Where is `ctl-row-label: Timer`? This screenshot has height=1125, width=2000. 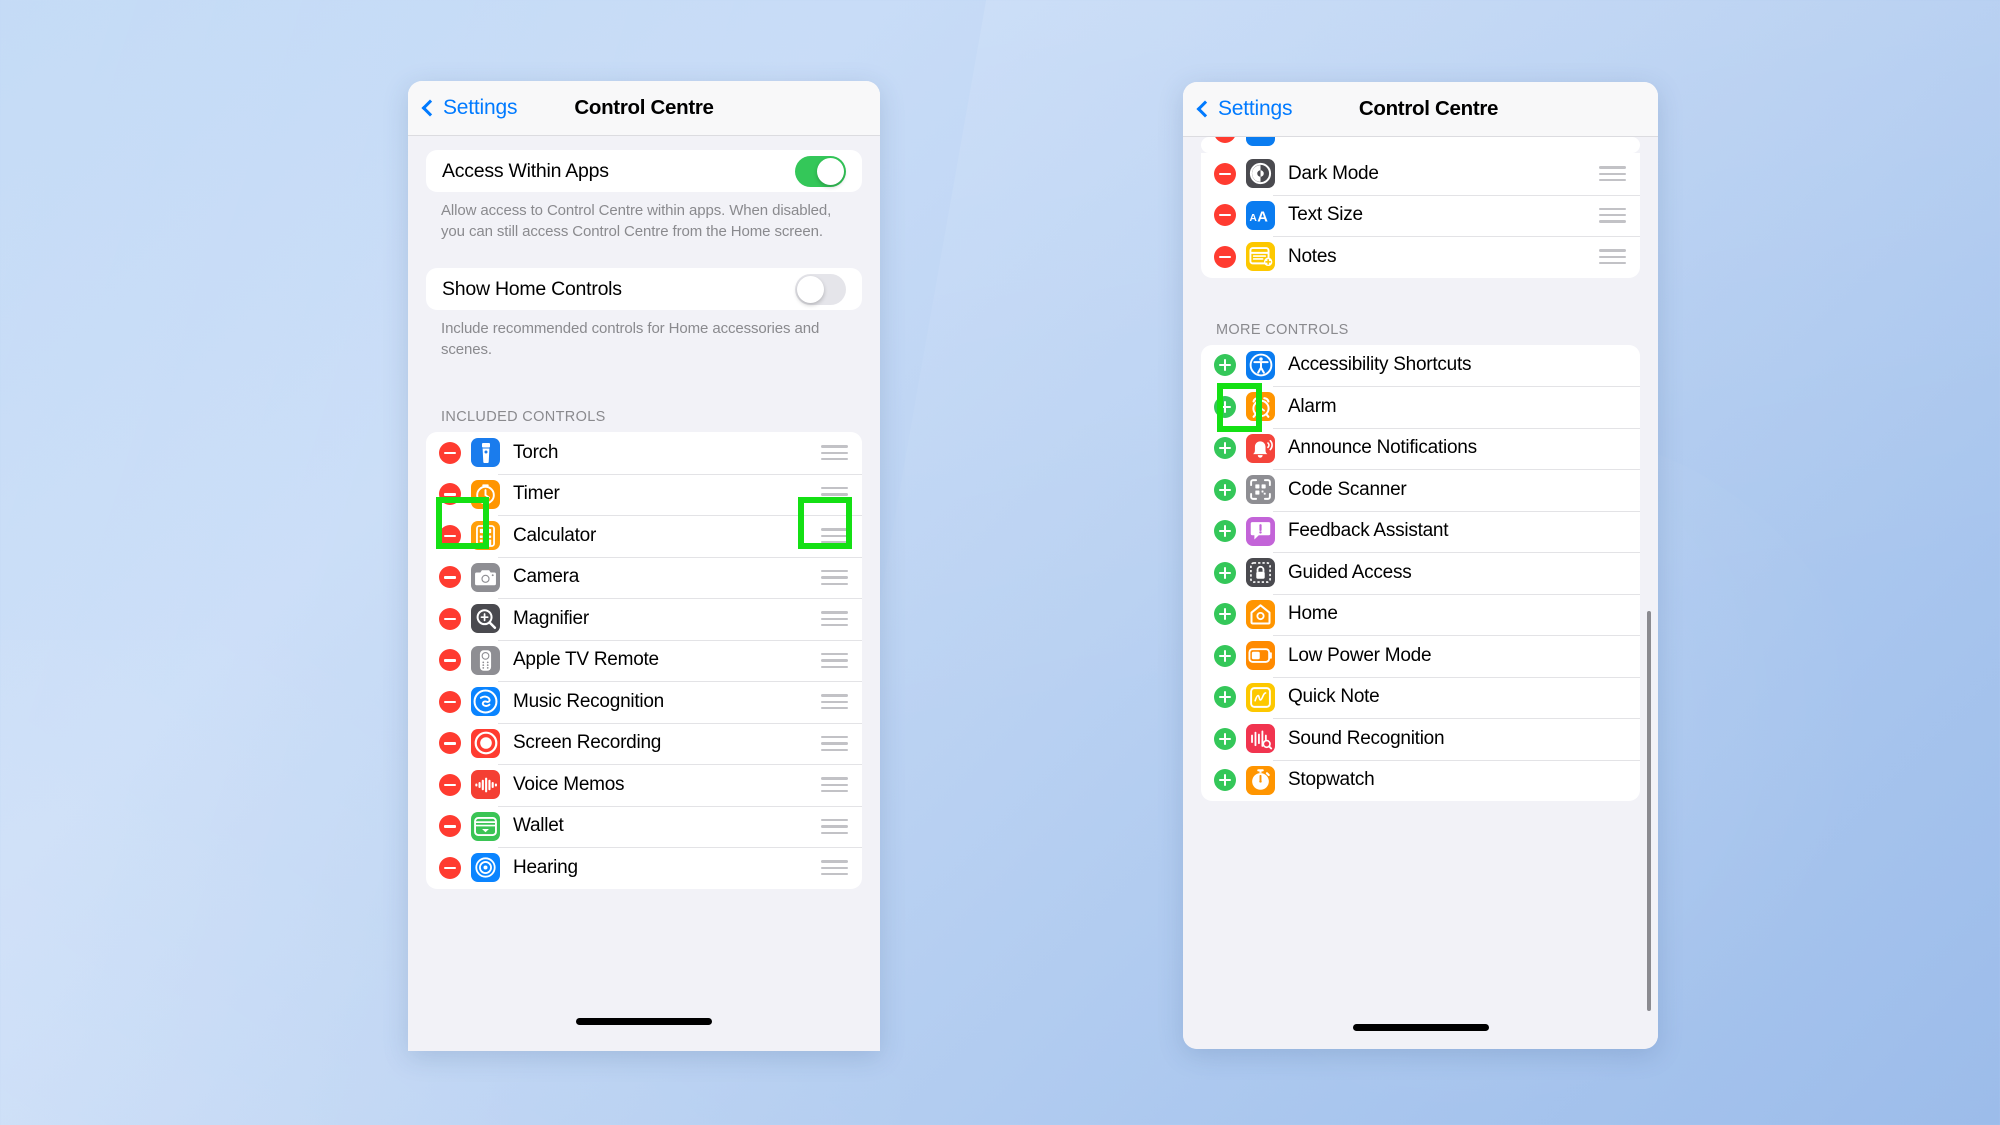 ctl-row-label: Timer is located at coordinates (536, 494).